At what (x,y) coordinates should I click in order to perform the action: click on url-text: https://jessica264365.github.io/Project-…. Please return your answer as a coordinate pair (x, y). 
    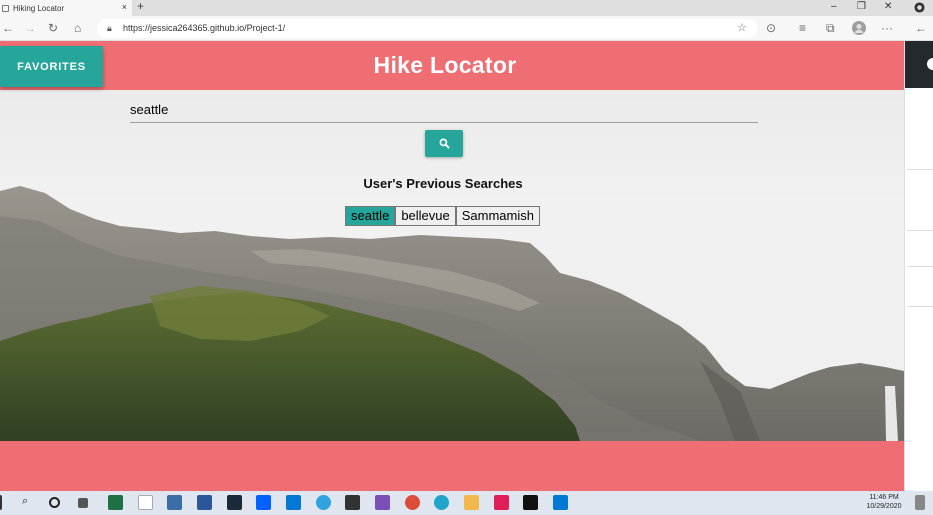
    Looking at the image, I should click on (204, 28).